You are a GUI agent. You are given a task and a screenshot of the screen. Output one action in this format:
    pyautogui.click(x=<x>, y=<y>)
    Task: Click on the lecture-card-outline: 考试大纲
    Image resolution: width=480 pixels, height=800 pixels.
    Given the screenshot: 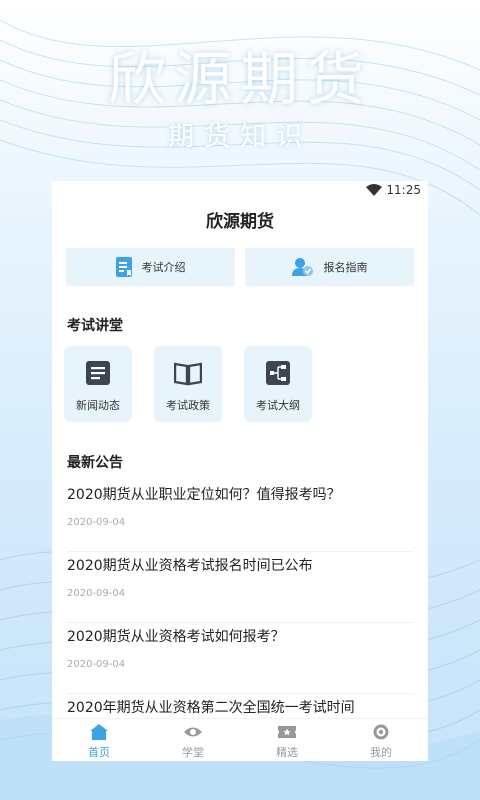 What is the action you would take?
    pyautogui.click(x=278, y=384)
    